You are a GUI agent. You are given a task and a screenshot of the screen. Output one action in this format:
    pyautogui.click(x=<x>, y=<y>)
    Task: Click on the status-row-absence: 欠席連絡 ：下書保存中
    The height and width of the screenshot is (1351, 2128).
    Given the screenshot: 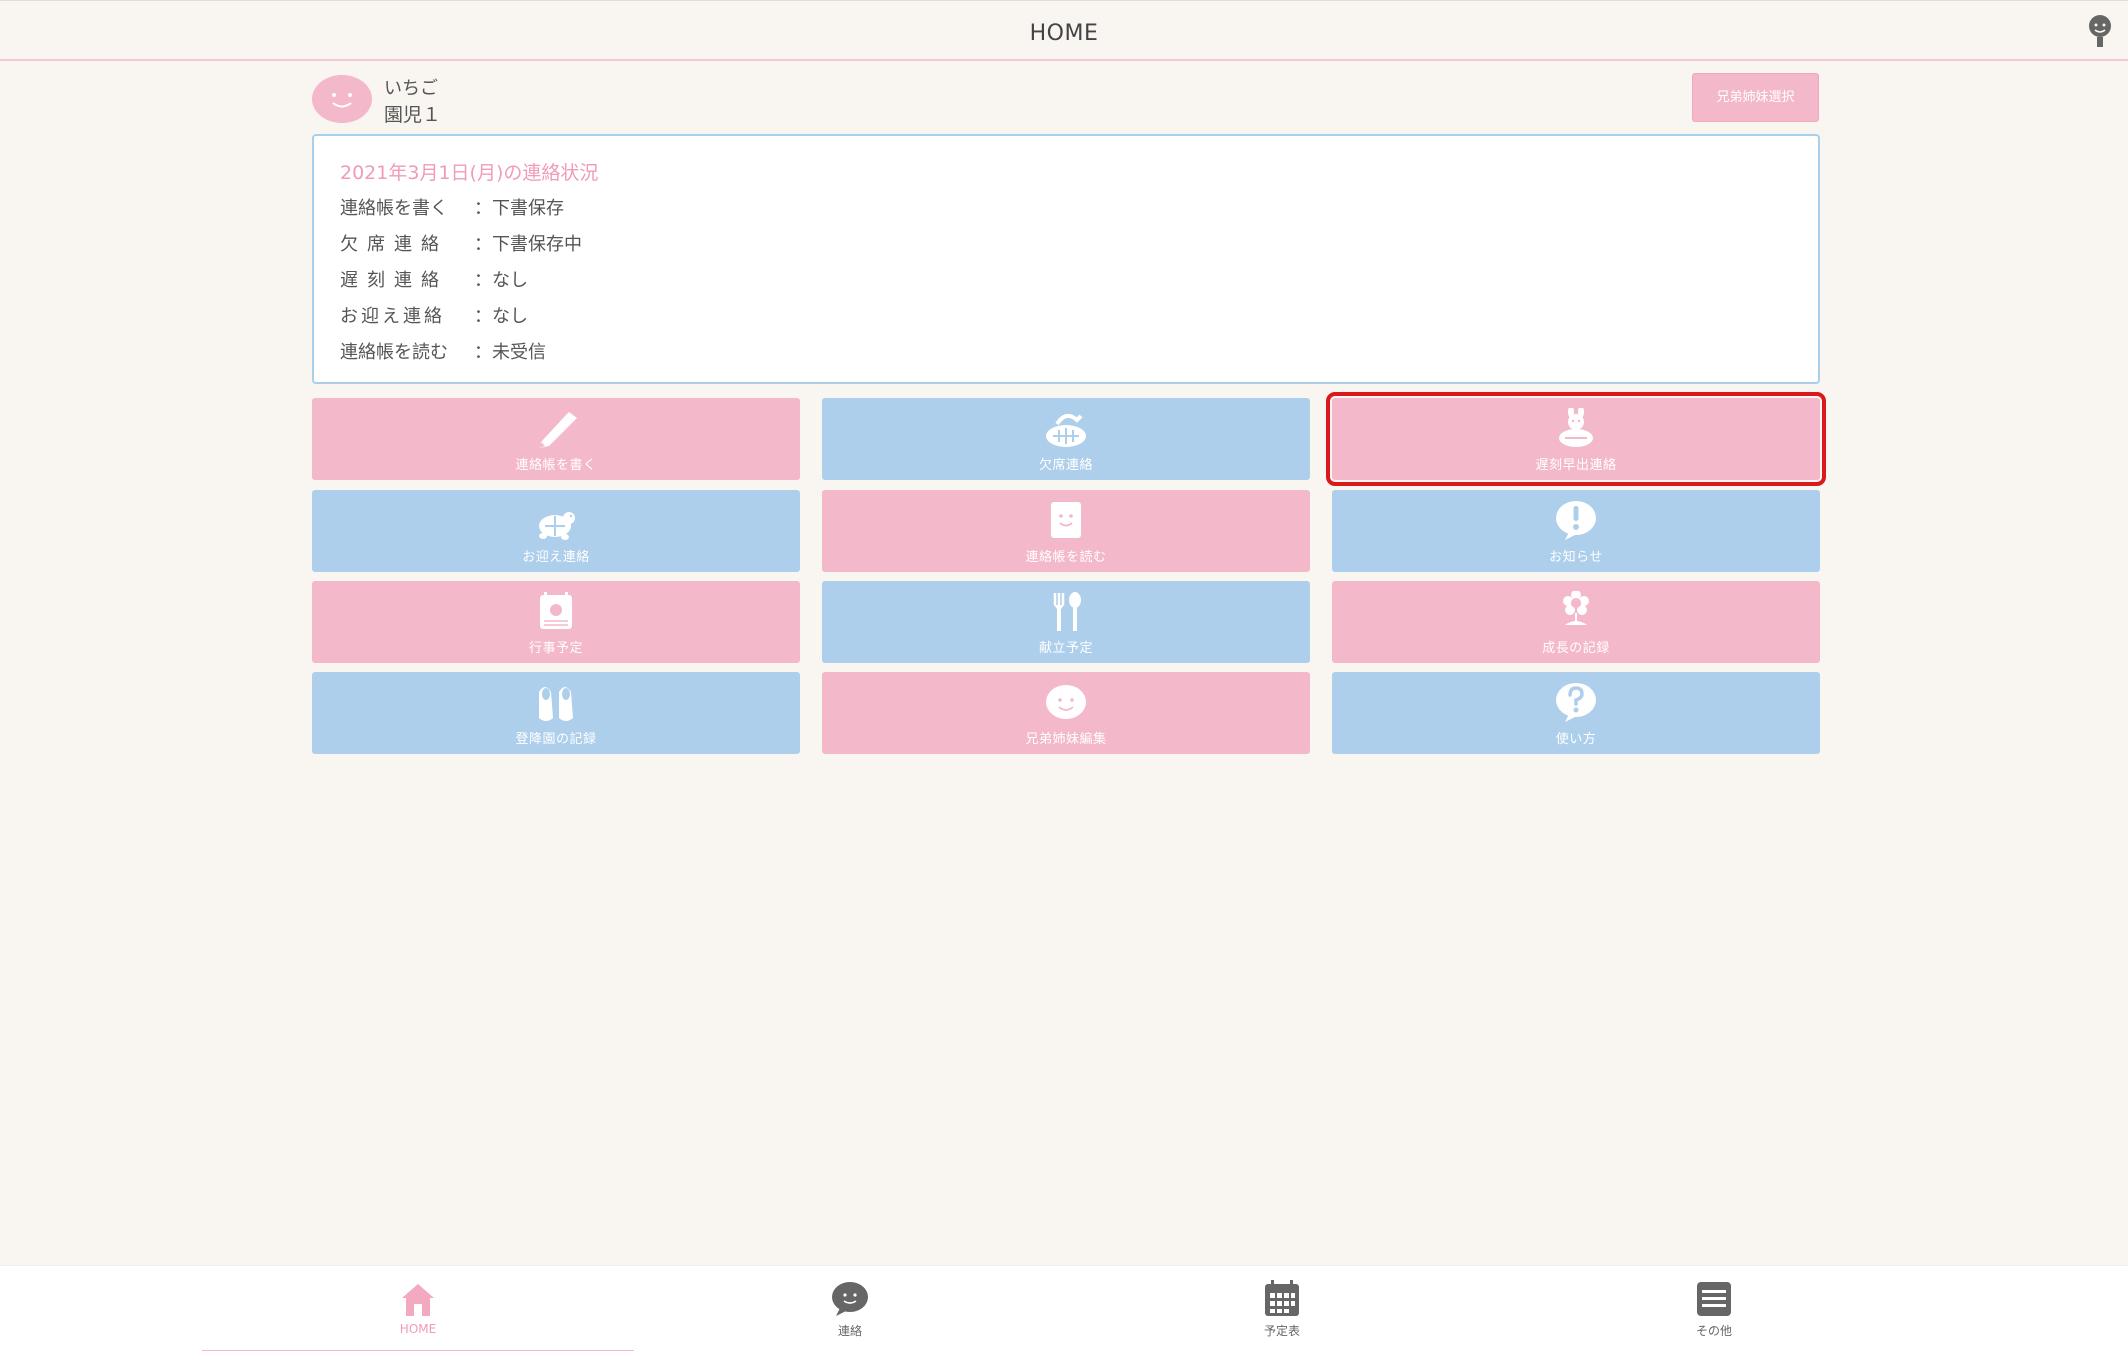 What is the action you would take?
    pyautogui.click(x=461, y=243)
    